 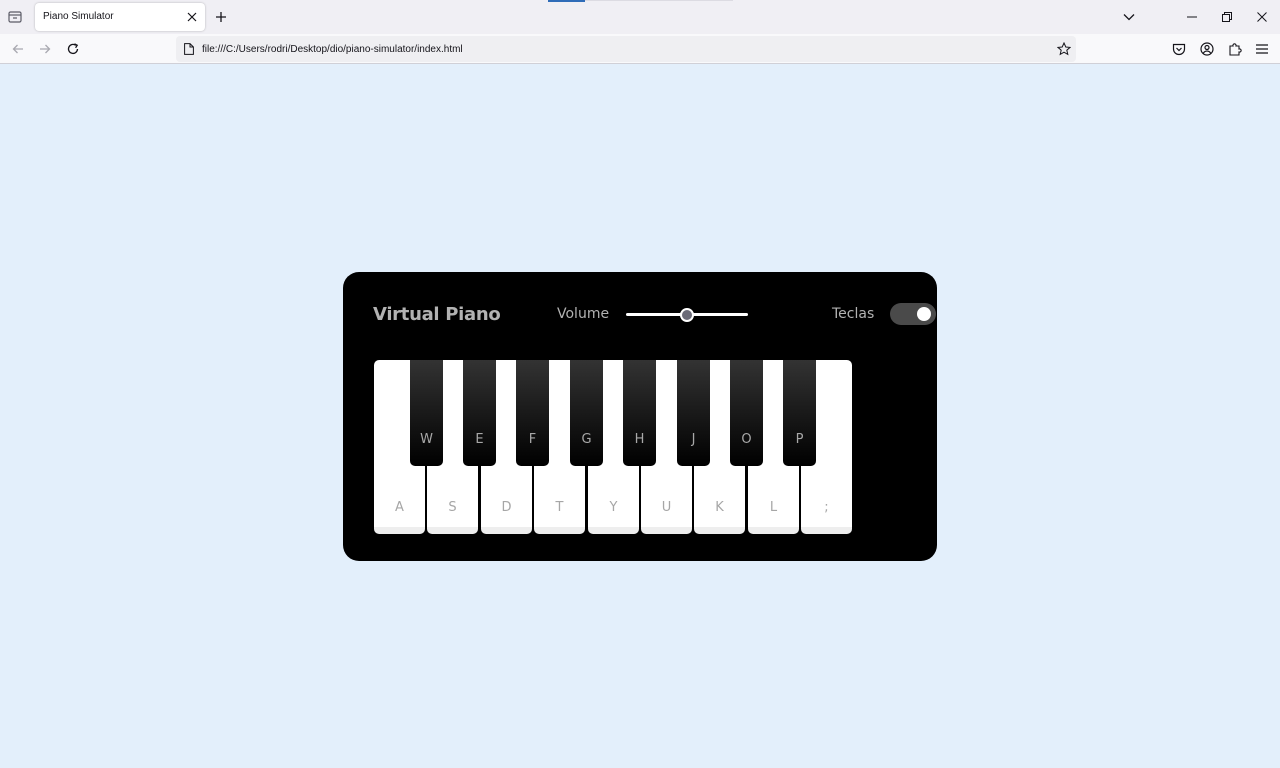 I want to click on key-label: J, so click(x=693, y=439).